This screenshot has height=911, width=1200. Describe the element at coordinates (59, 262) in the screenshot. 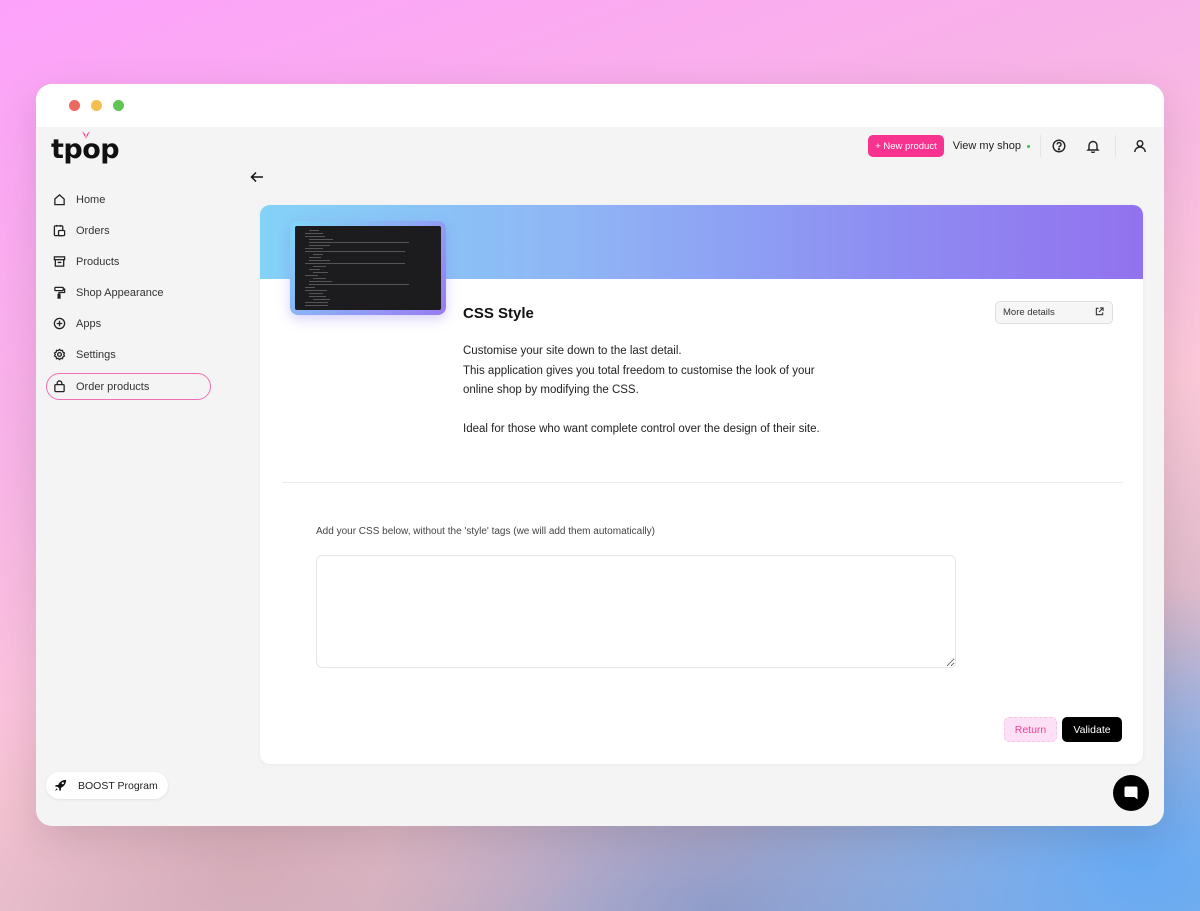

I see `archive-icon` at that location.